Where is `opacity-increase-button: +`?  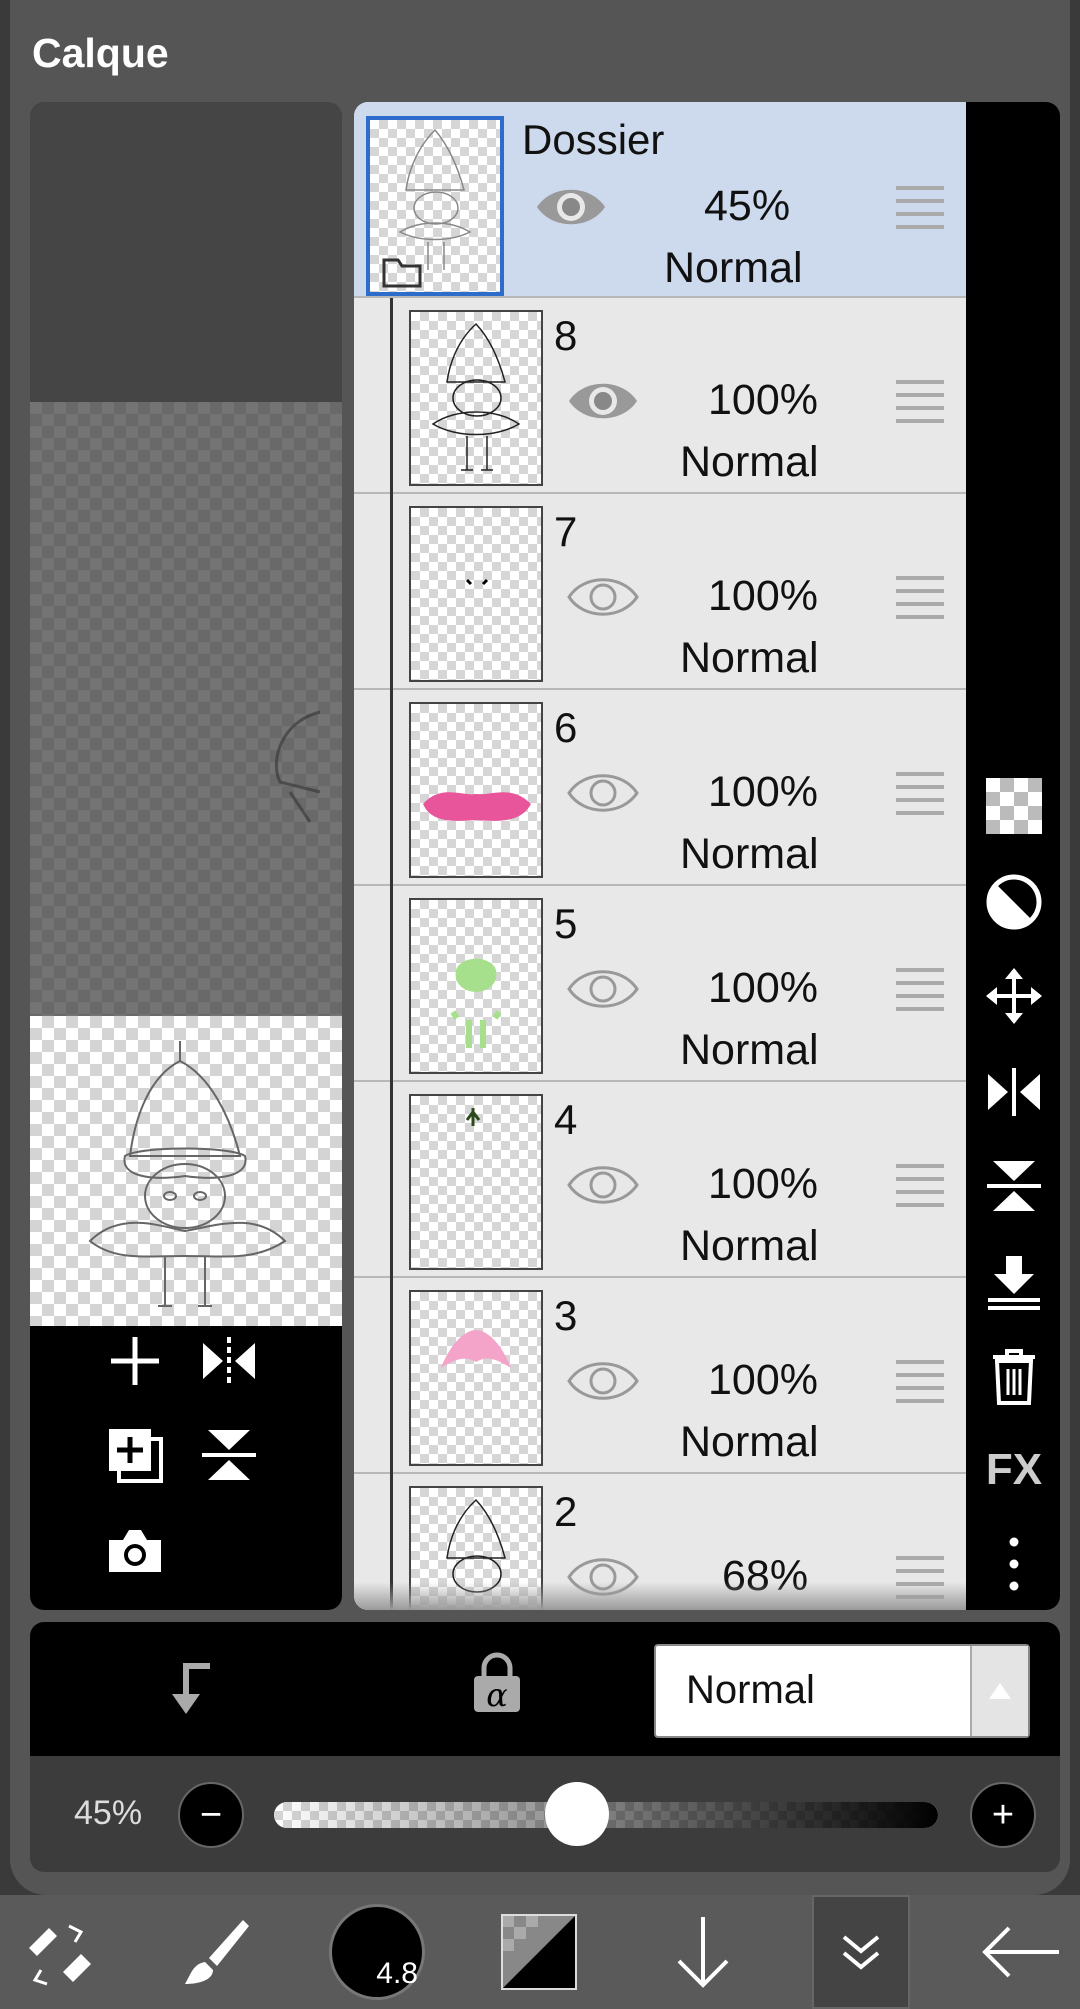
opacity-increase-button: + is located at coordinates (1003, 1815).